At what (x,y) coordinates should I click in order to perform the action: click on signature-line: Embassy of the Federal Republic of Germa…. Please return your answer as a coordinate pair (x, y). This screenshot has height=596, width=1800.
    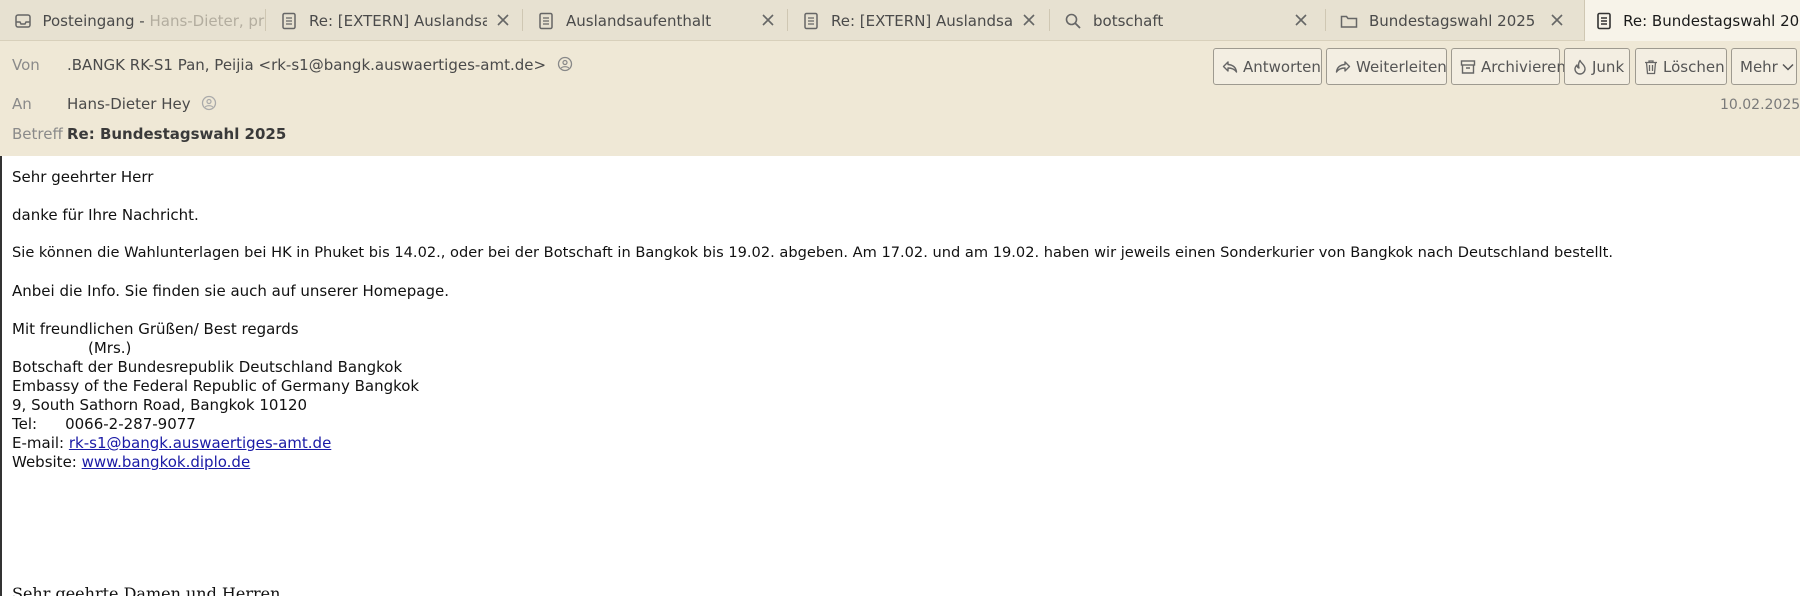
    Looking at the image, I should click on (216, 386).